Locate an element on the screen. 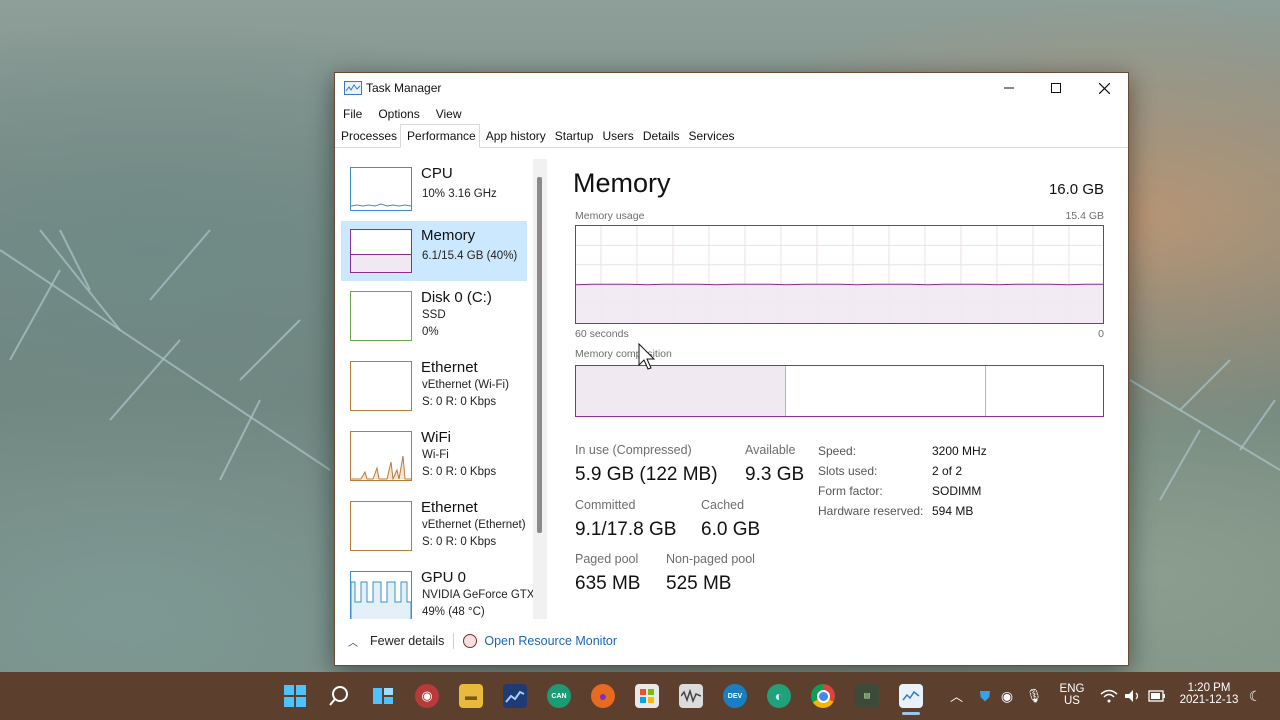  sidebar-item-label: WiFi is located at coordinates (436, 437).